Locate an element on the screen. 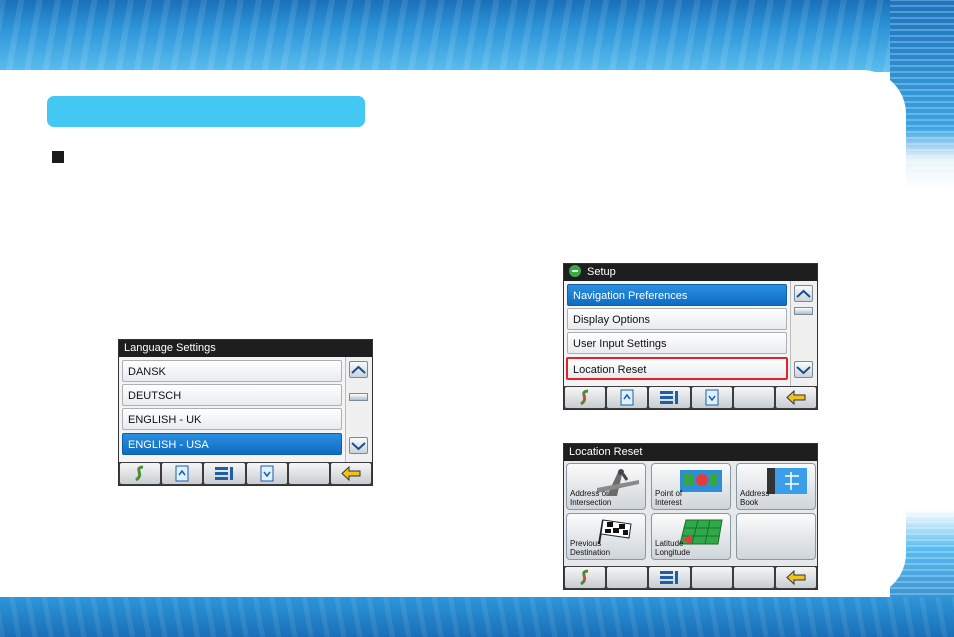  screen-title: Location Reset is located at coordinates (690, 452).